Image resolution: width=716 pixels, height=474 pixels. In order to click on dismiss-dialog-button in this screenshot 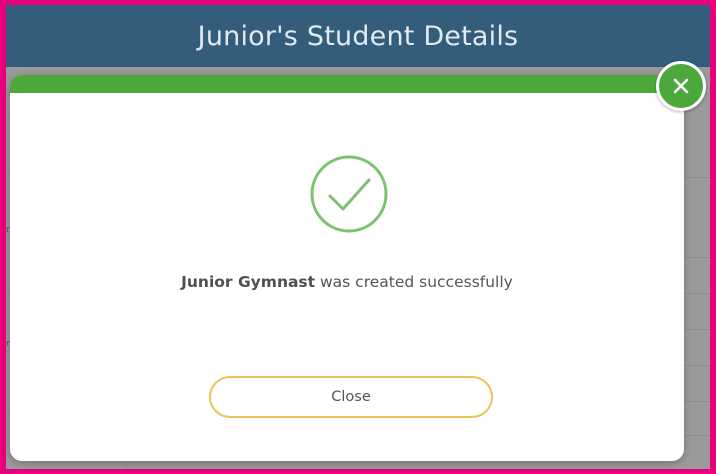, I will do `click(681, 86)`.